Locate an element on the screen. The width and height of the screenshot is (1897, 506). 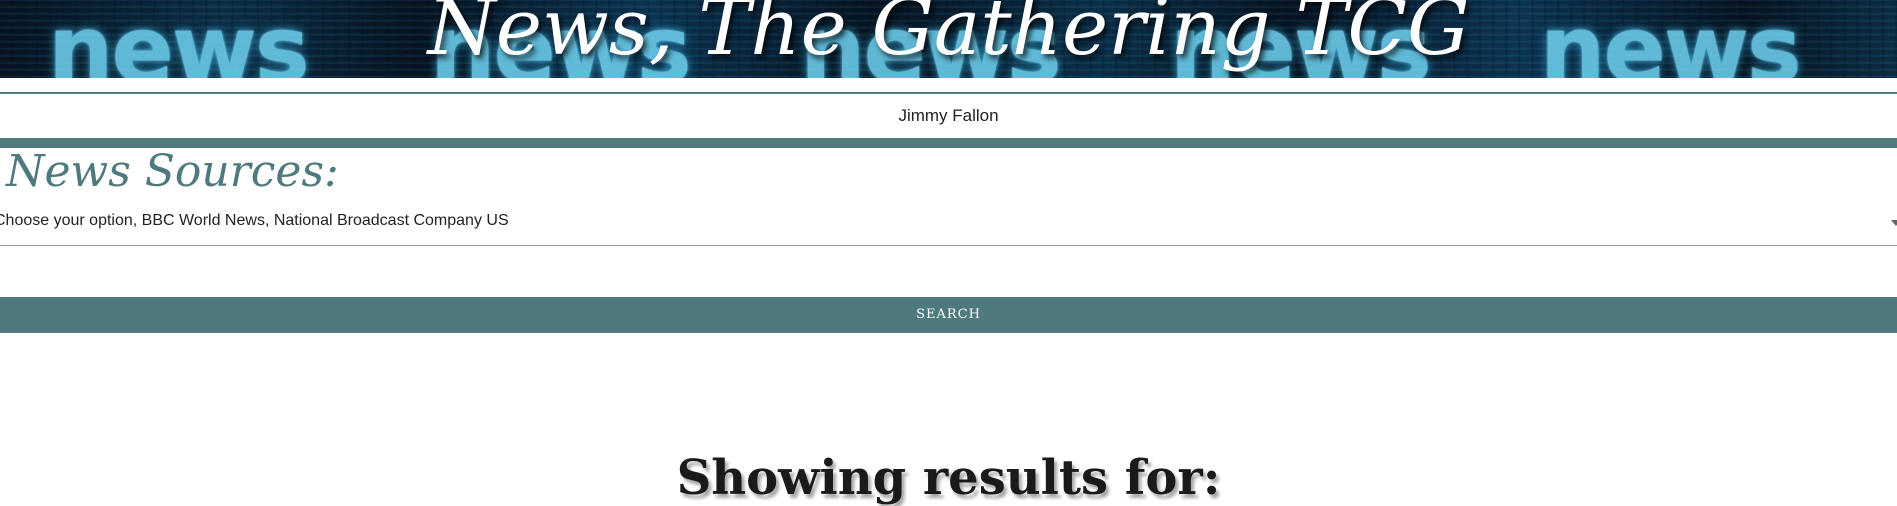
search-button: SEARCH is located at coordinates (948, 315).